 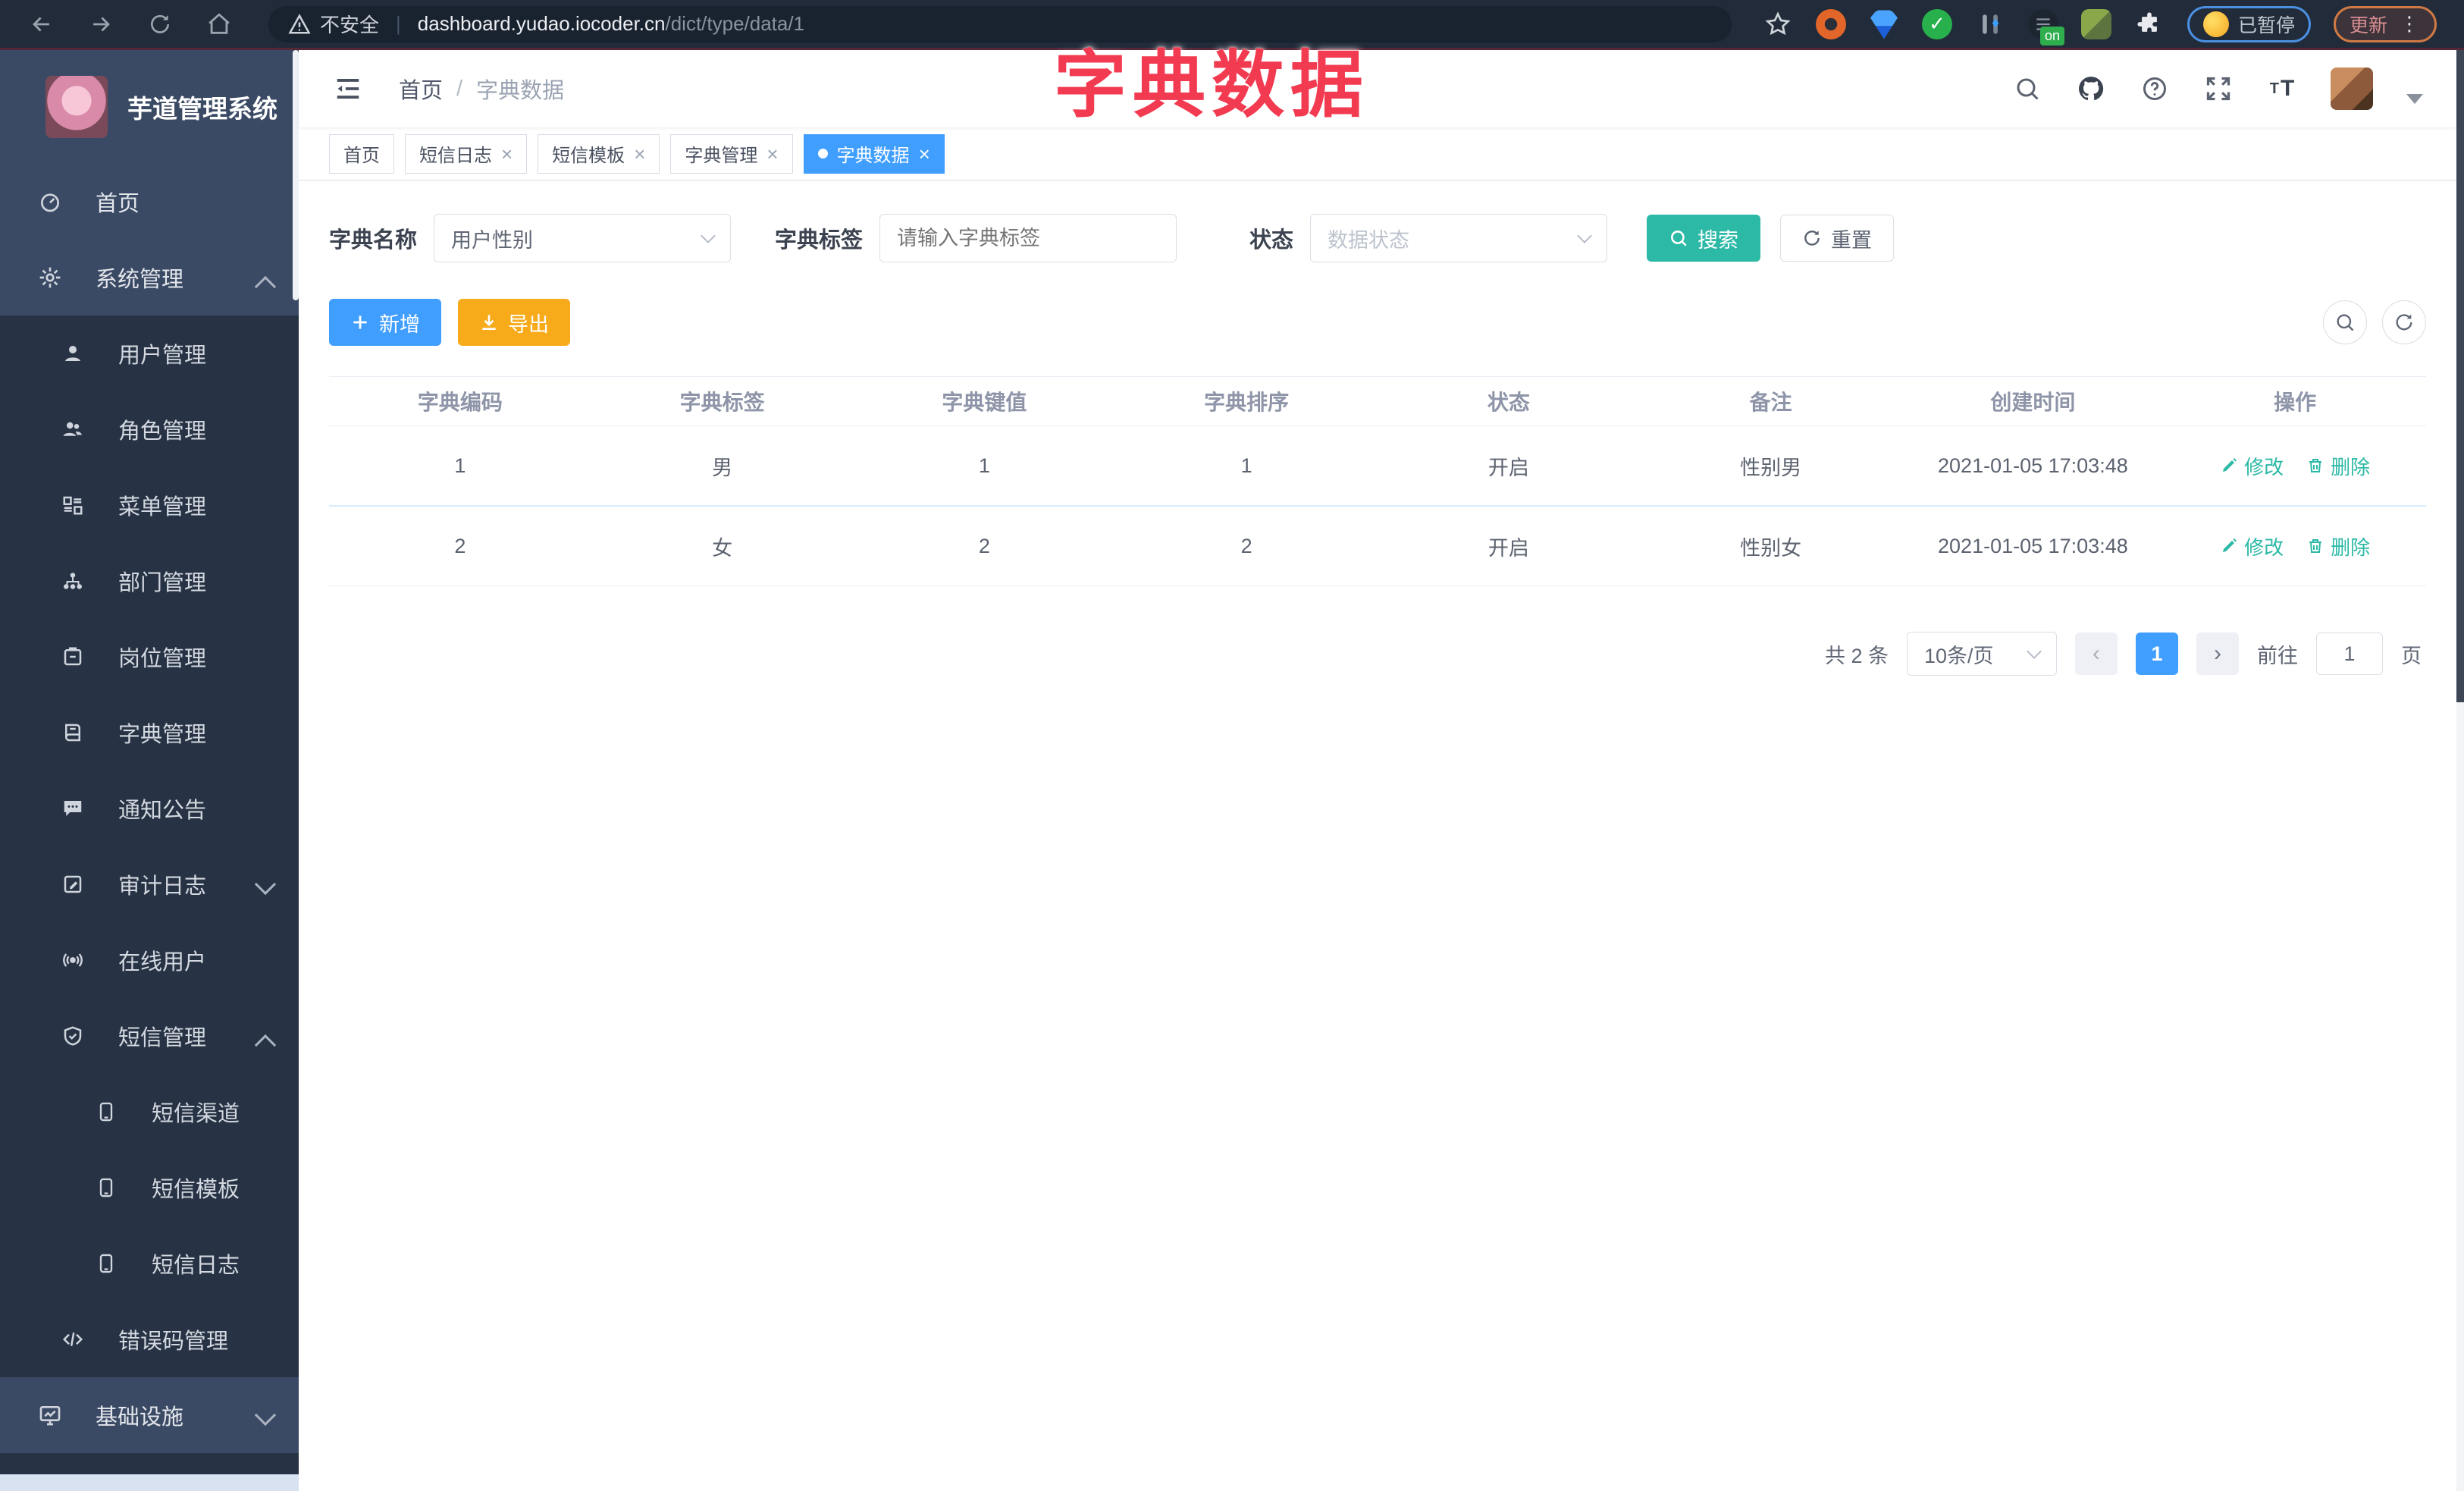 What do you see at coordinates (467, 153) in the screenshot?
I see `tab-sms-log: 短信日志 ×` at bounding box center [467, 153].